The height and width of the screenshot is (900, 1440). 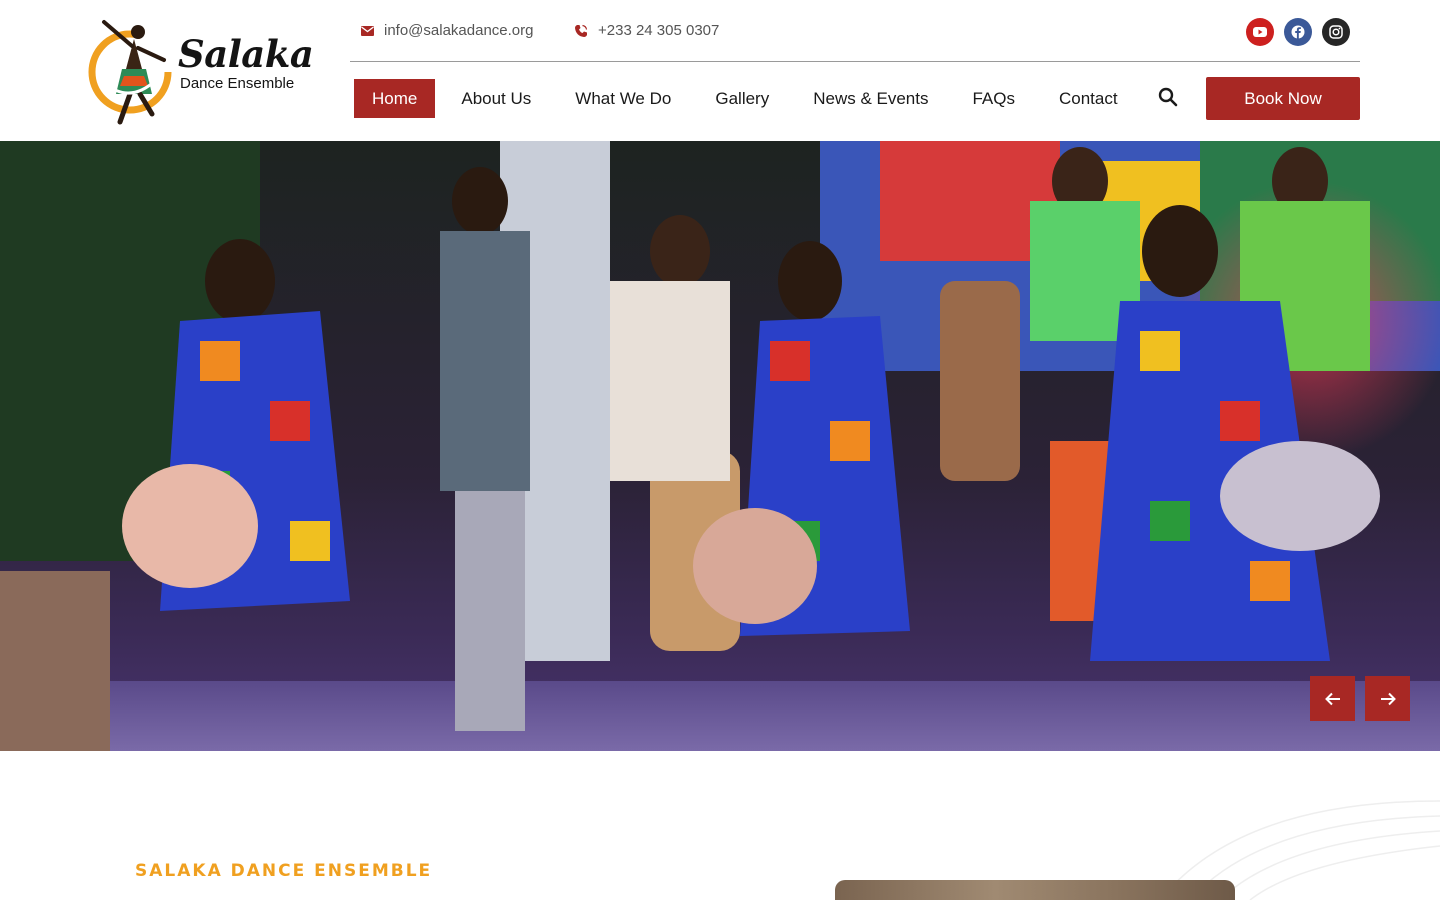 I want to click on nav-home: Home, so click(x=395, y=98).